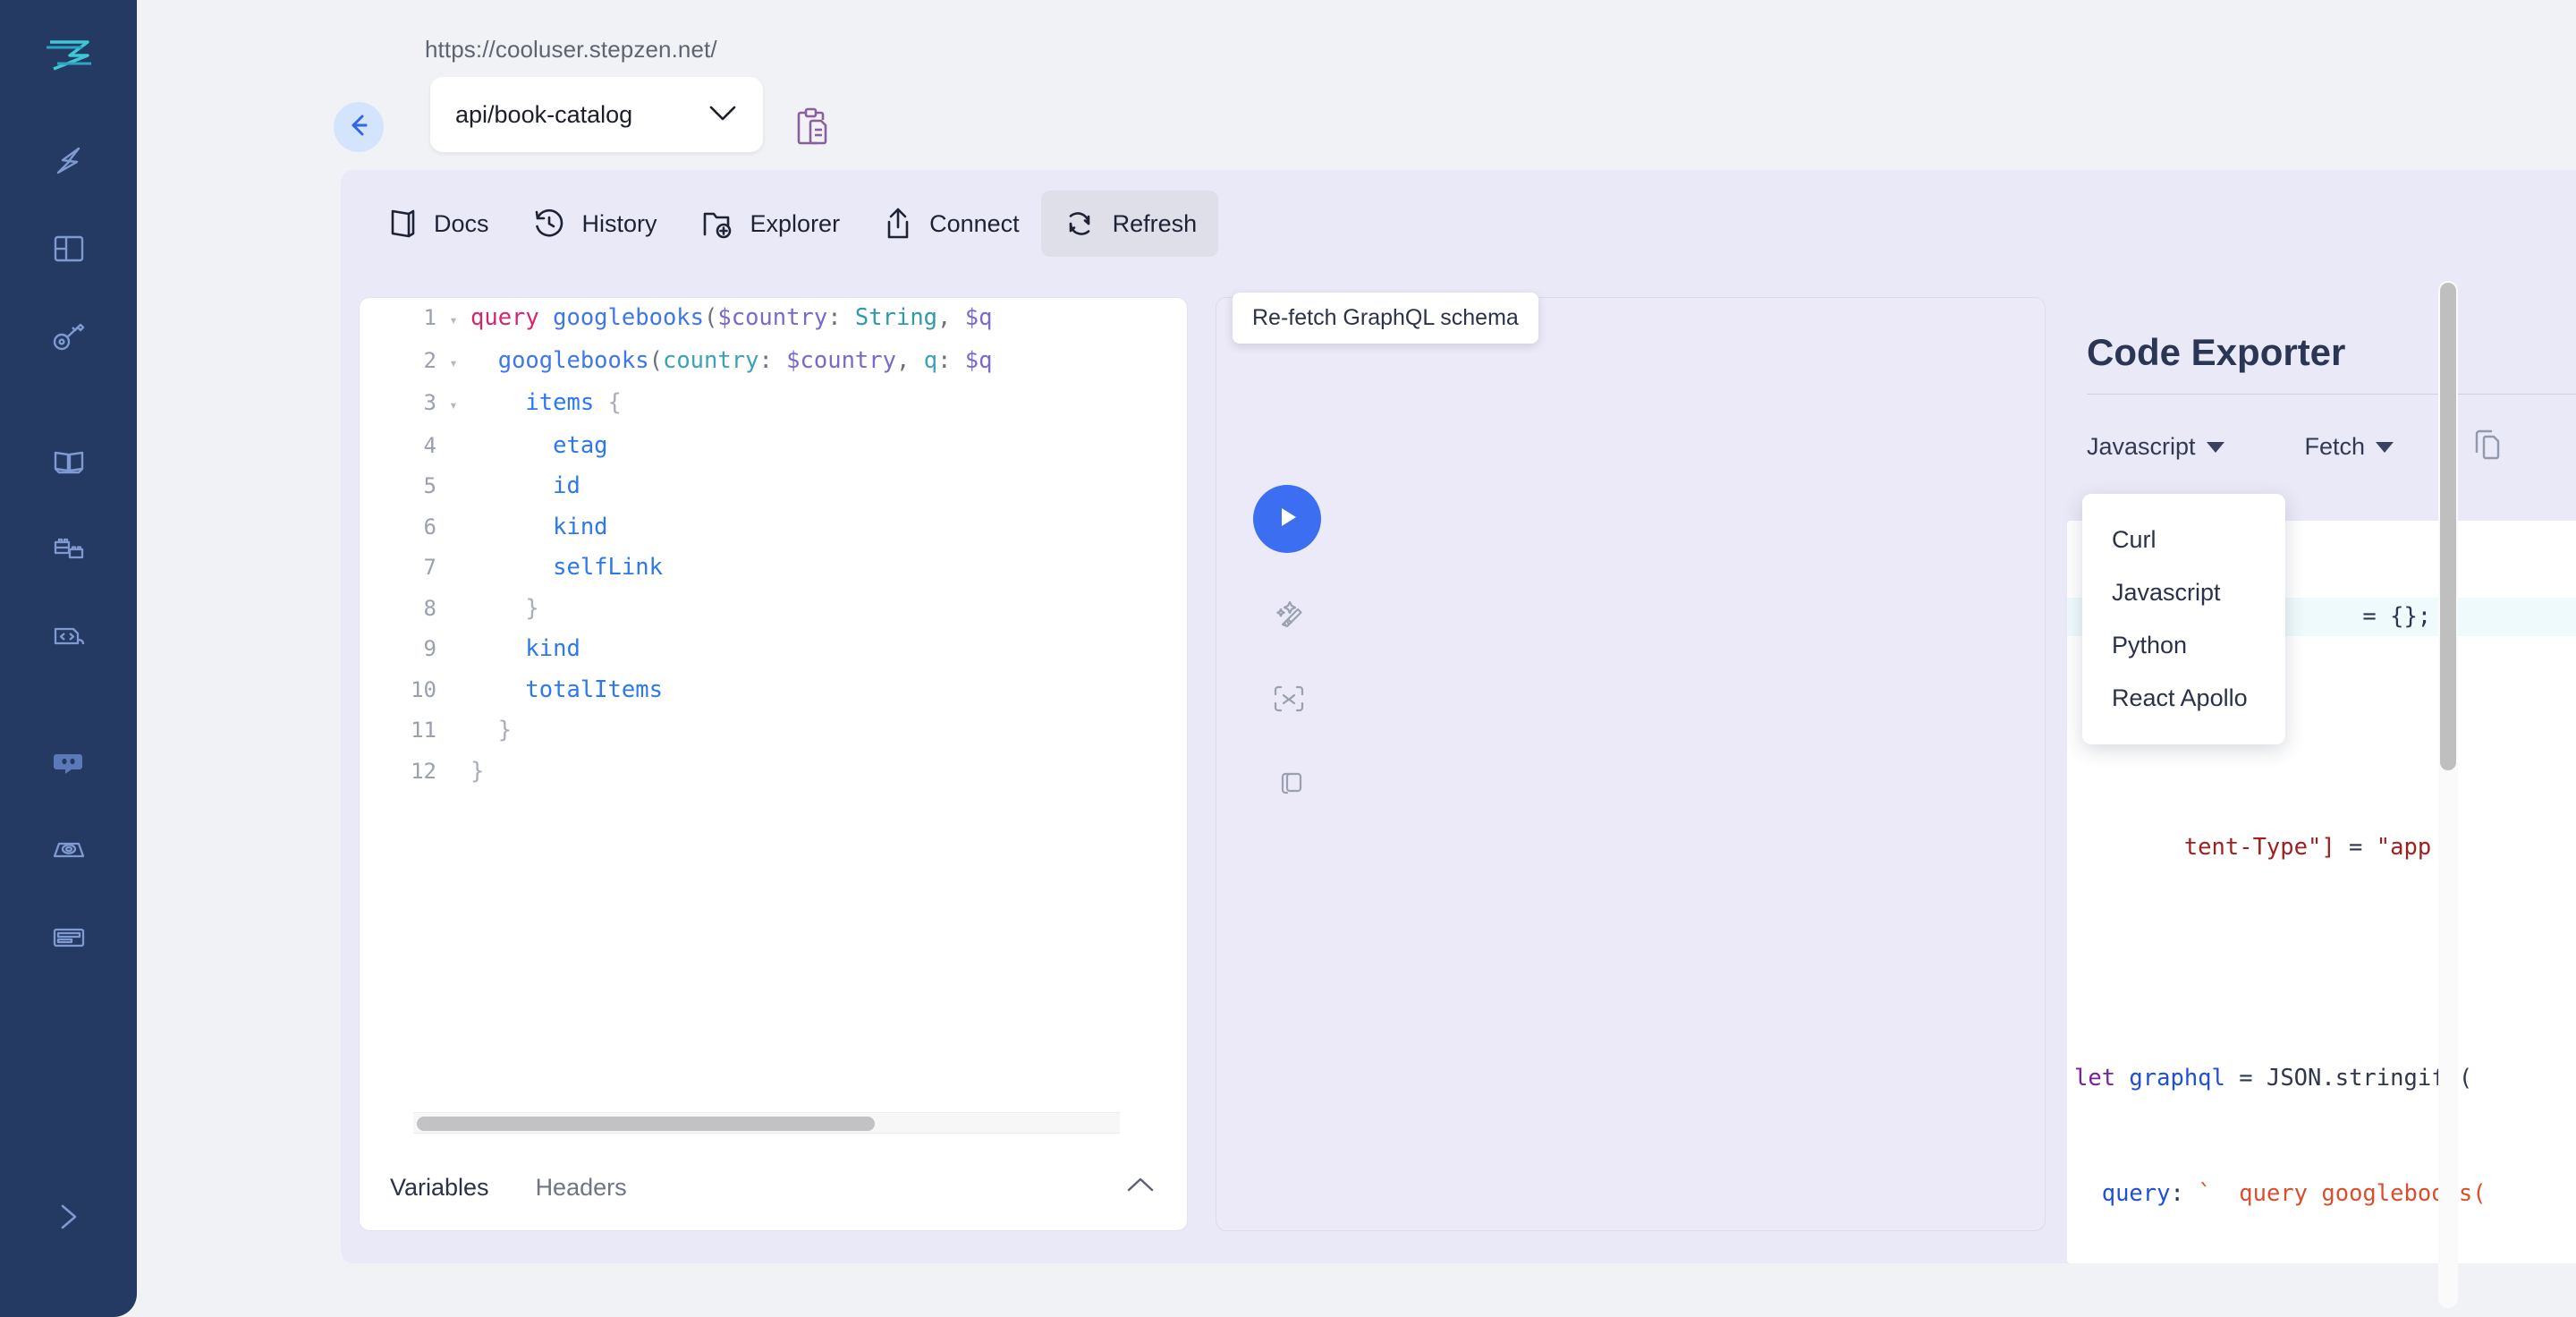 The height and width of the screenshot is (1317, 2576). I want to click on code-text: items {, so click(573, 403).